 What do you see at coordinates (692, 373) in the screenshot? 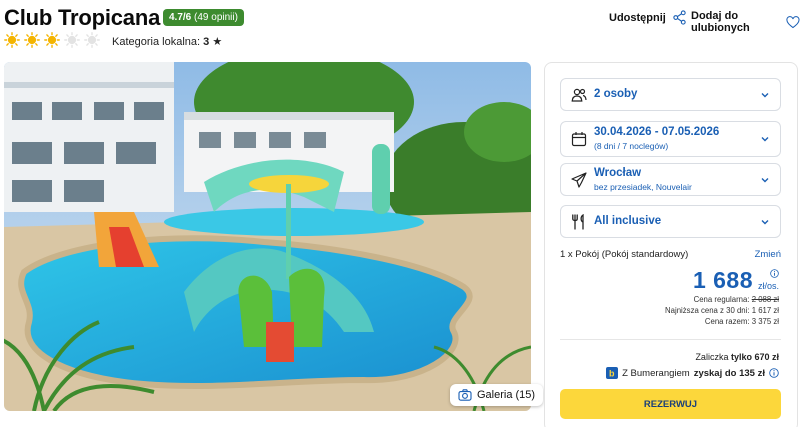
I see `boomerang-info: b Z Bumerangiem zyskaj do 135 zł` at bounding box center [692, 373].